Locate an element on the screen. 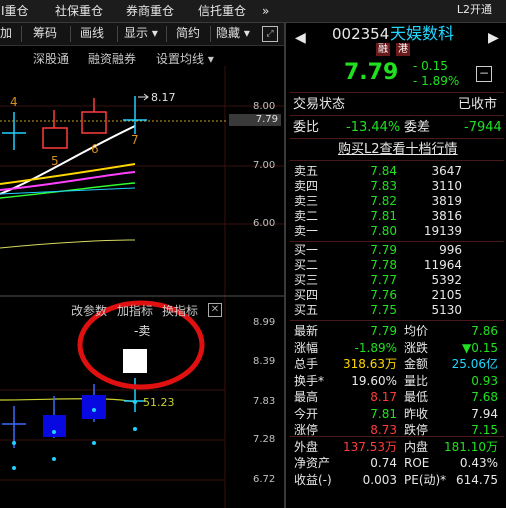 The image size is (506, 508). indicator-axis-label: 8.99 is located at coordinates (264, 322).